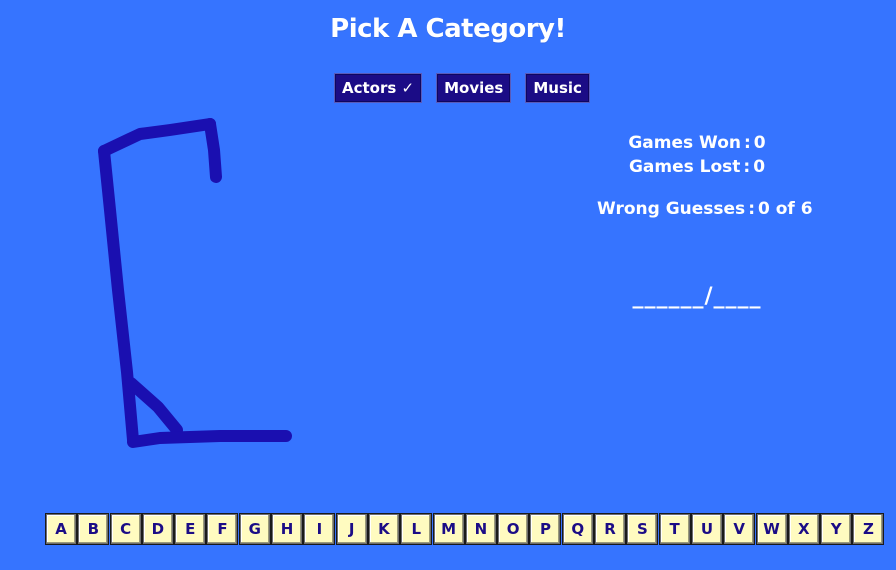 This screenshot has height=570, width=896. What do you see at coordinates (480, 529) in the screenshot?
I see `letter-button-n: N` at bounding box center [480, 529].